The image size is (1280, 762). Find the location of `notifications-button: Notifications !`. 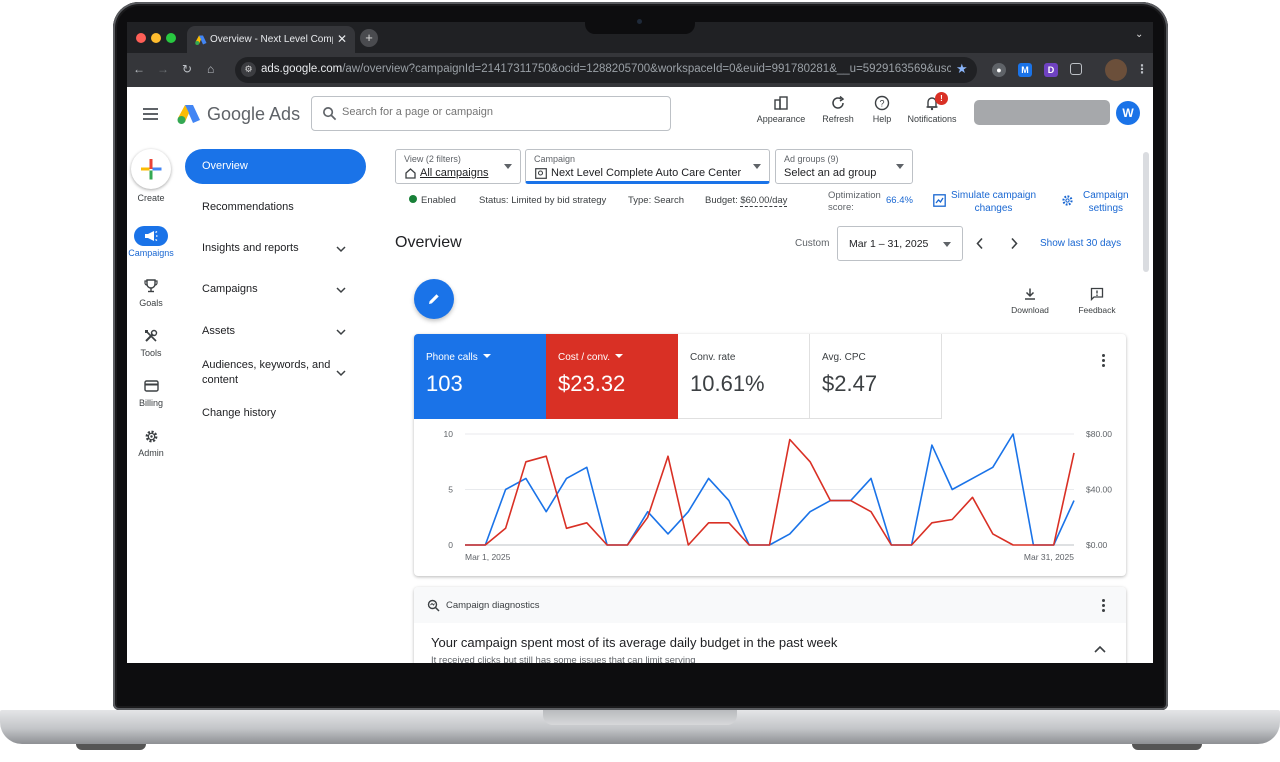

notifications-button: Notifications ! is located at coordinates (932, 108).